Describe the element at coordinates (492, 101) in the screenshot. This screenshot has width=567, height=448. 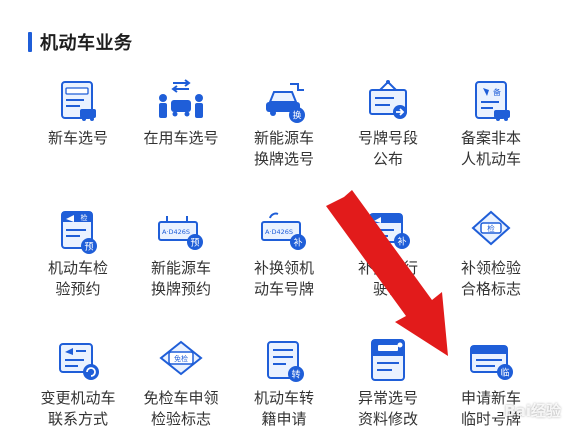
I see `registration-doc-icon: 备` at that location.